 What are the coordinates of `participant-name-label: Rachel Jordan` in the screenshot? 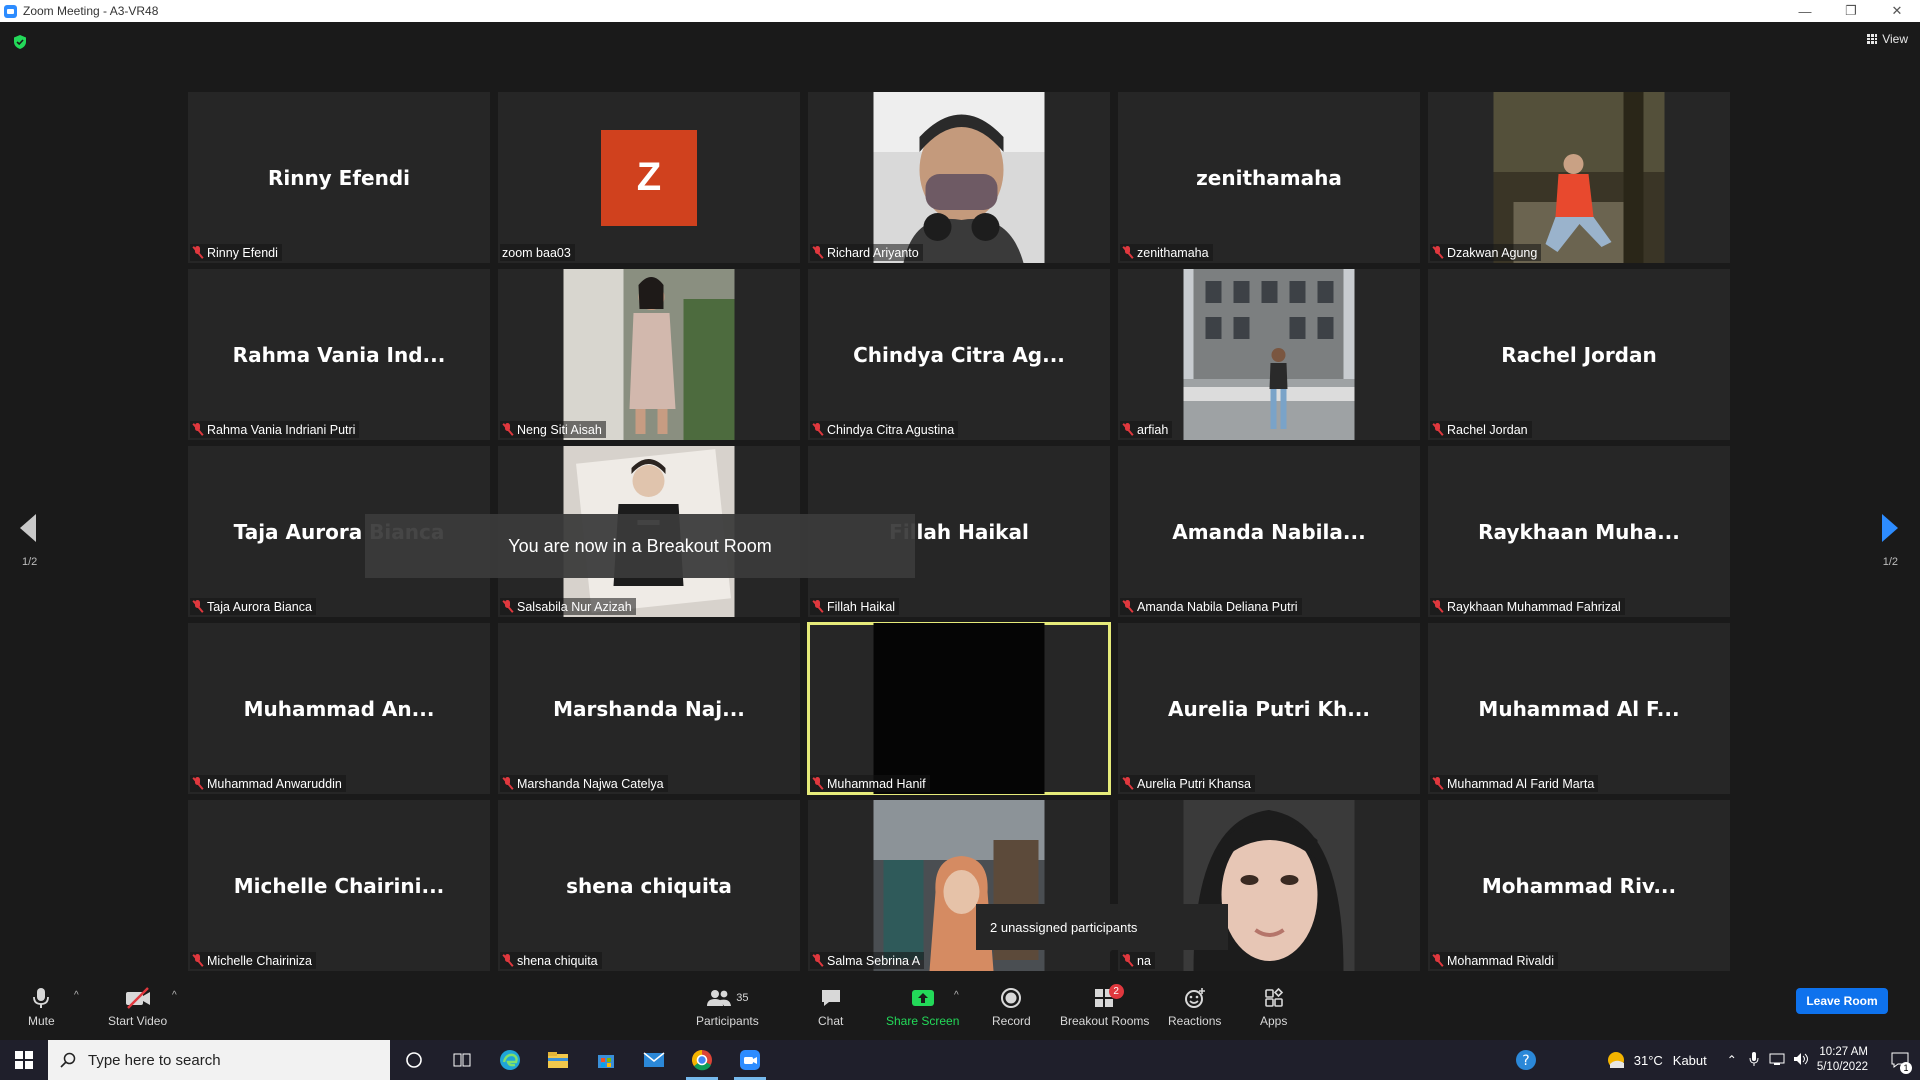 It's located at (1481, 429).